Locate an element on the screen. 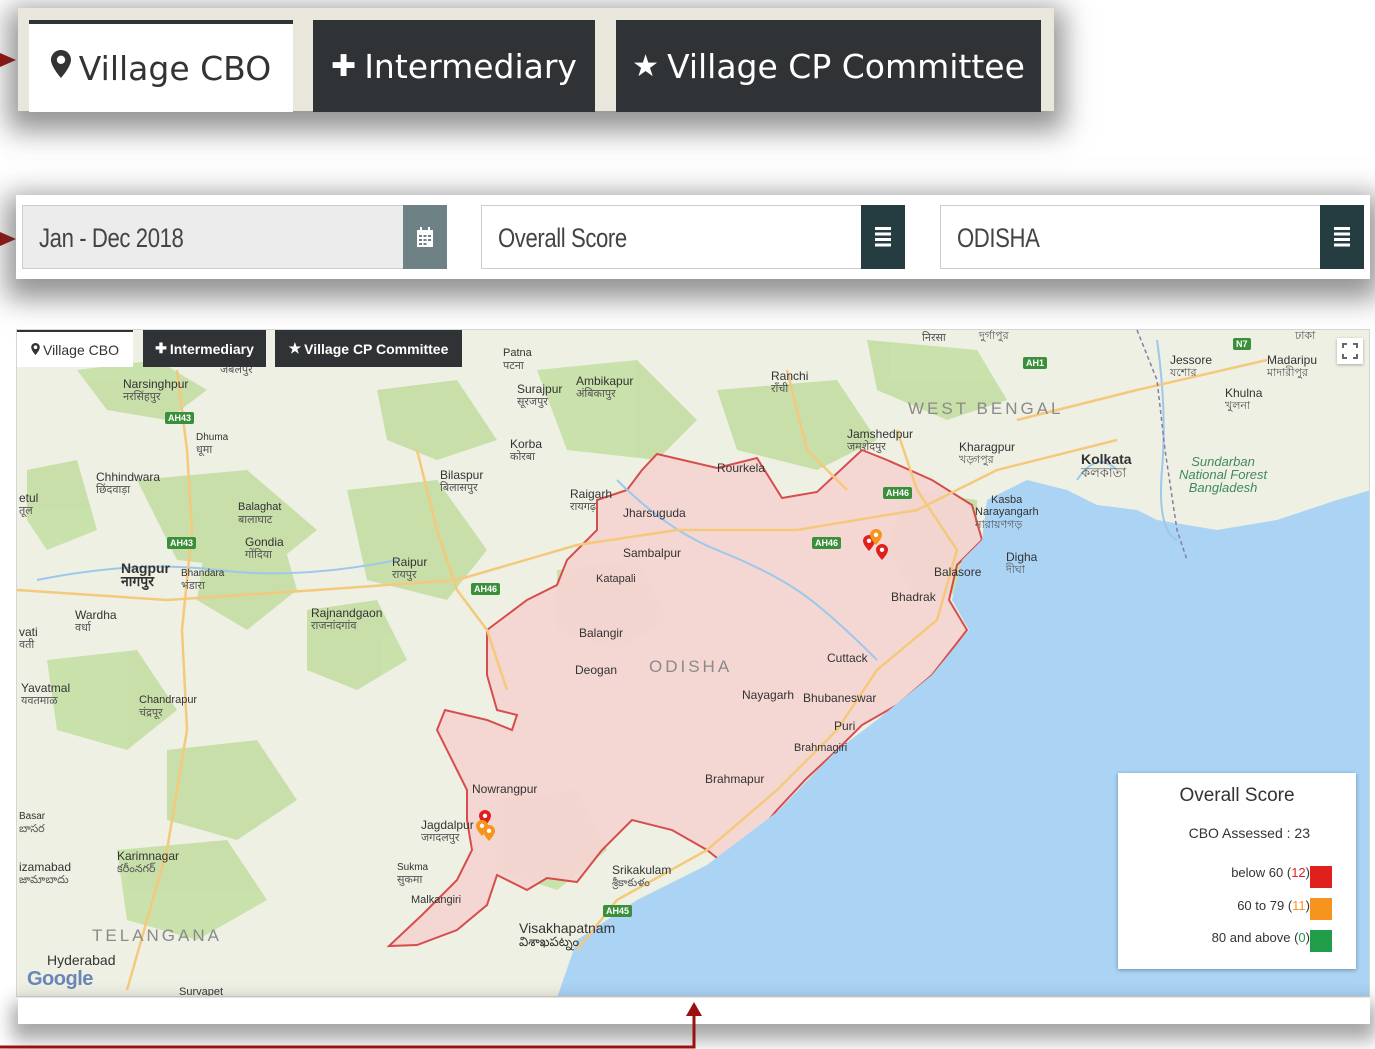 The height and width of the screenshot is (1049, 1375). score-type-menu-button is located at coordinates (883, 237).